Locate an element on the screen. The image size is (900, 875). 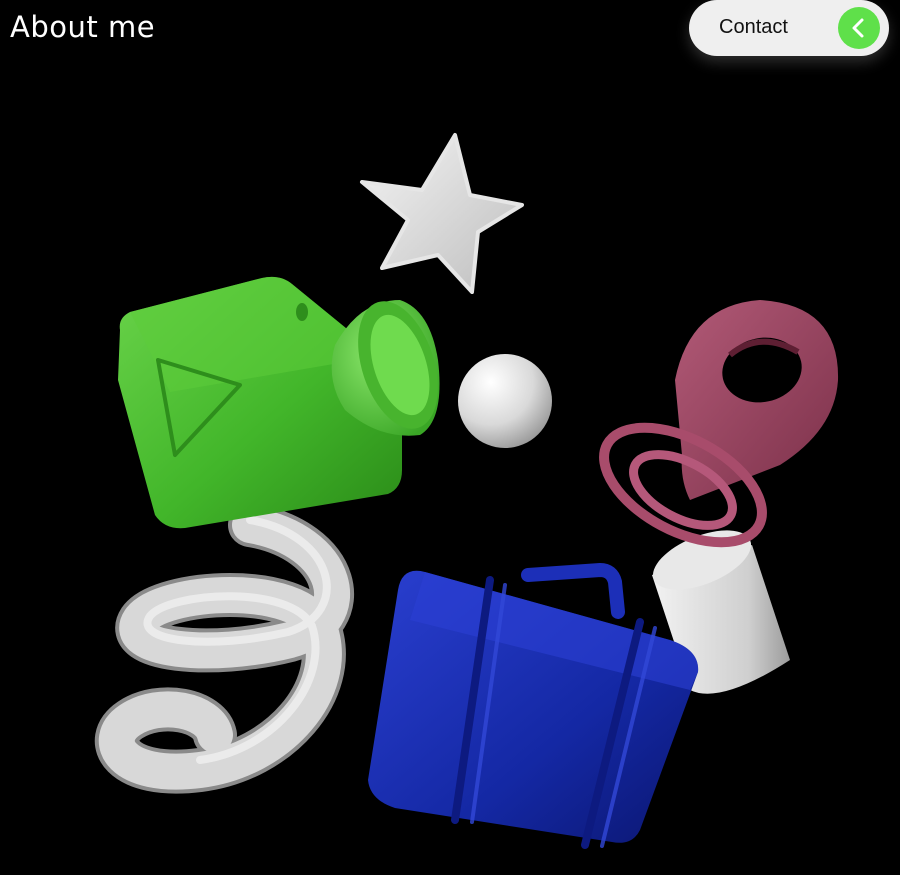
sphere-shape is located at coordinates (505, 401).